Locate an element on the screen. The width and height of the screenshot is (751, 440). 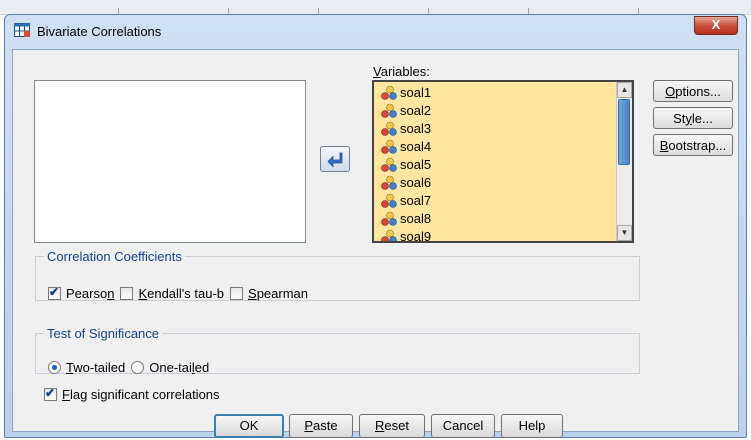
dialog-title: Bivariate Correlations is located at coordinates (99, 31).